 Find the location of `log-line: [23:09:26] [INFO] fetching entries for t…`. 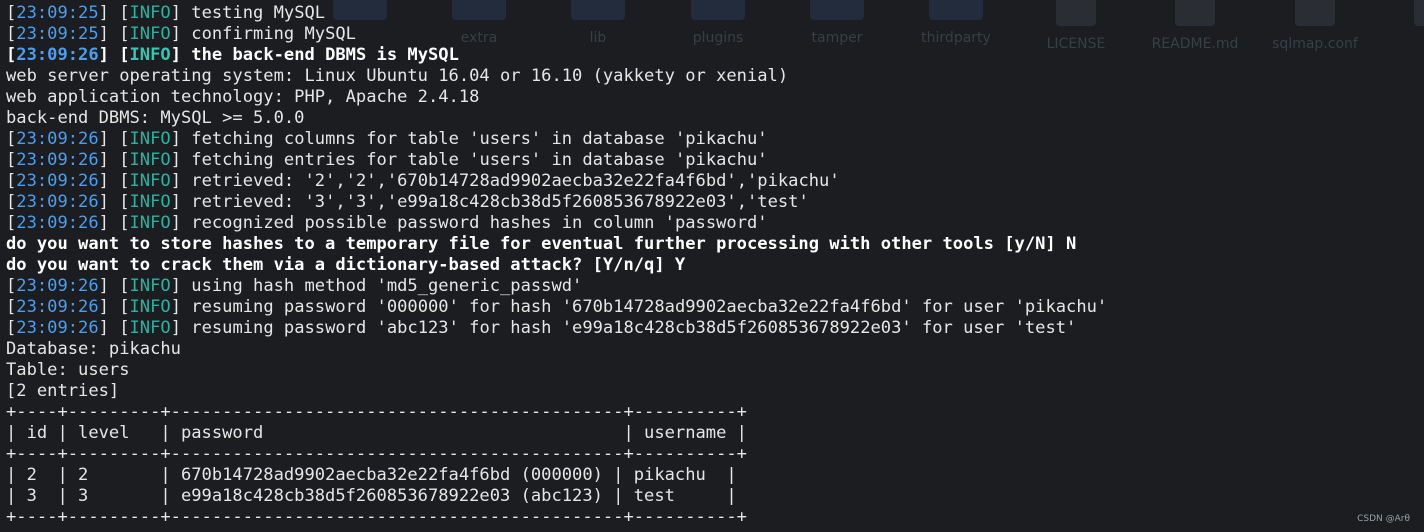

log-line: [23:09:26] [INFO] fetching entries for t… is located at coordinates (556, 160).